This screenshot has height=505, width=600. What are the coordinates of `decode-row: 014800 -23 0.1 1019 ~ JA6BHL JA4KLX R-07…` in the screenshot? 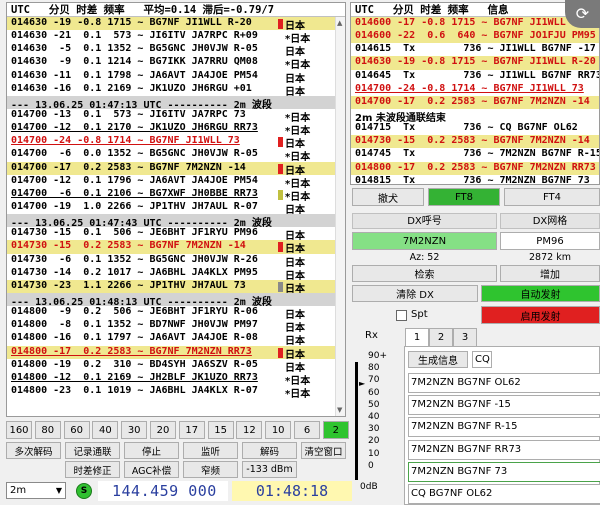 It's located at (176, 391).